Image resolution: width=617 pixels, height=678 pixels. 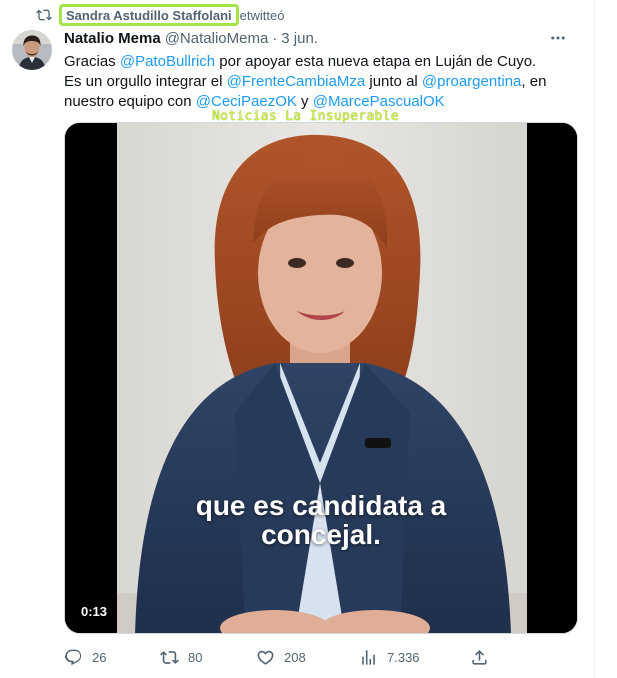 I want to click on video-duration: 0:13, so click(x=94, y=611).